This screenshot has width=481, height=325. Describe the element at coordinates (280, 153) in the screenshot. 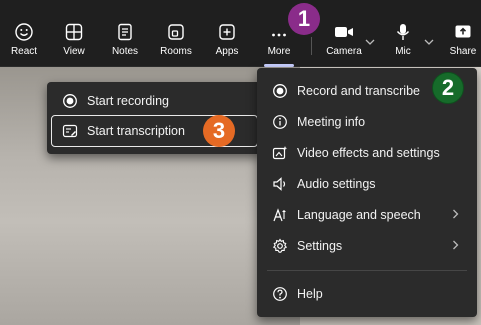

I see `video-effects-icon` at that location.